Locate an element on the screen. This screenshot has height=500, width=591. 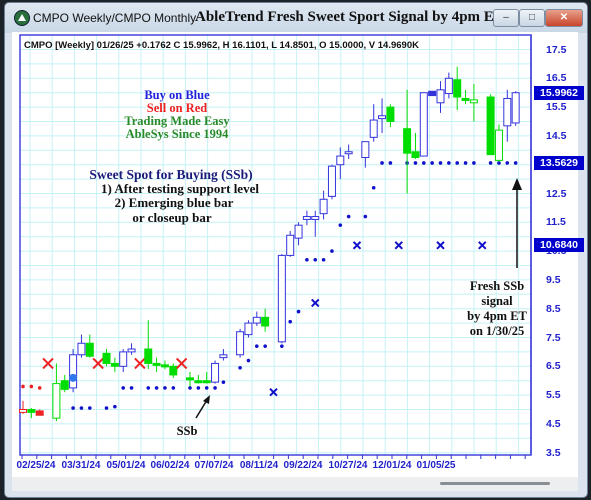
y-tick-label: 15.5 is located at coordinates (556, 107).